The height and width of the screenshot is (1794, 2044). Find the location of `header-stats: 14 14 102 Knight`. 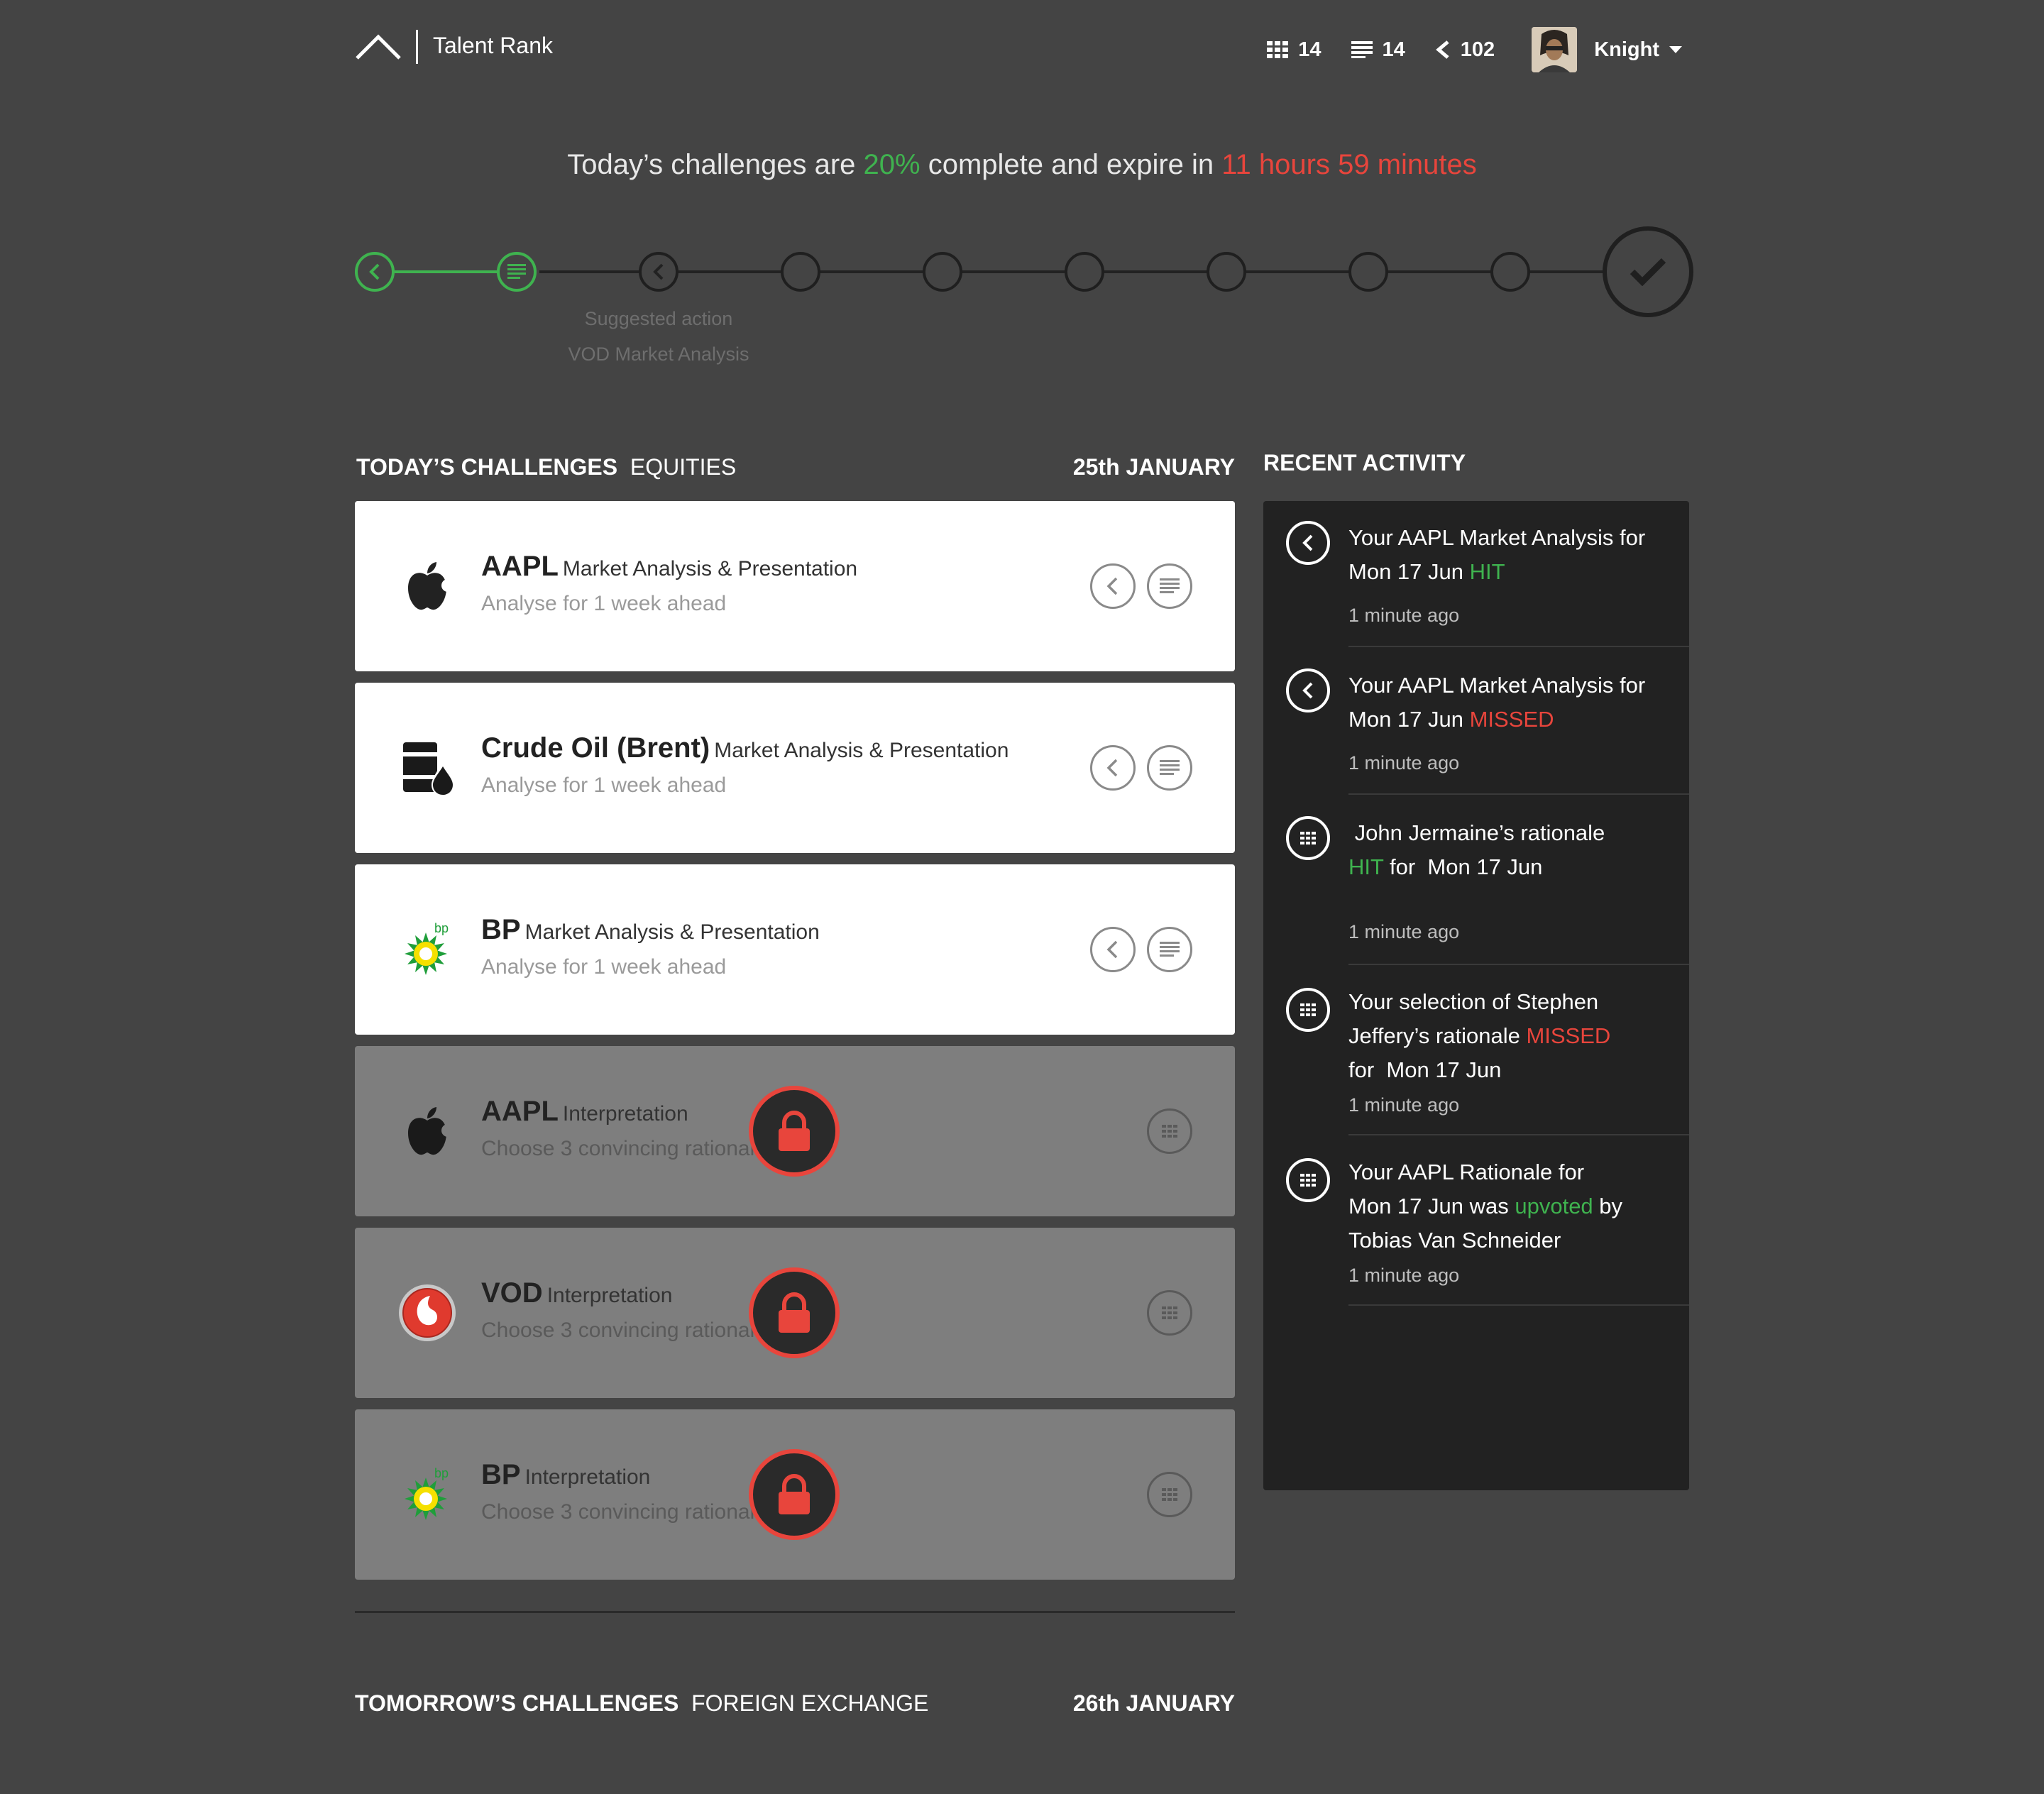

header-stats: 14 14 102 Knight is located at coordinates (1478, 49).